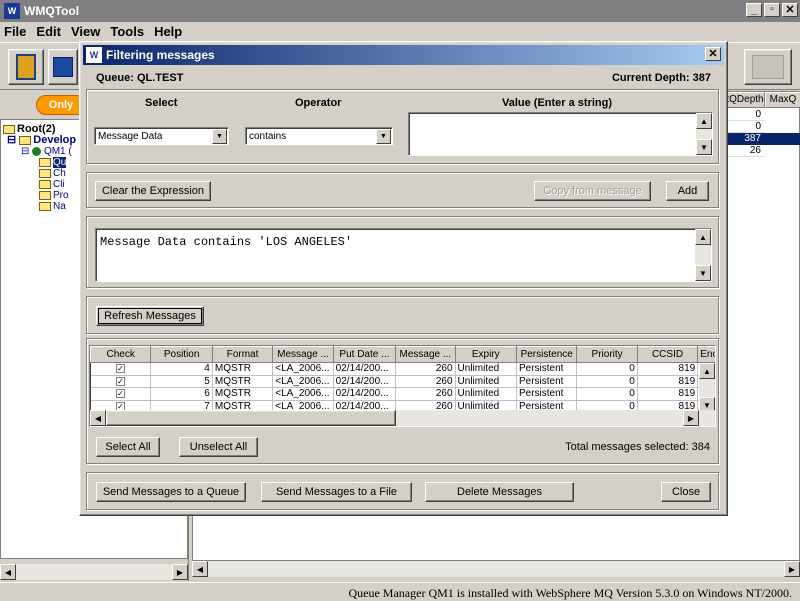 The image size is (800, 601). What do you see at coordinates (762, 139) in the screenshot?
I see `right-value-2: 387` at bounding box center [762, 139].